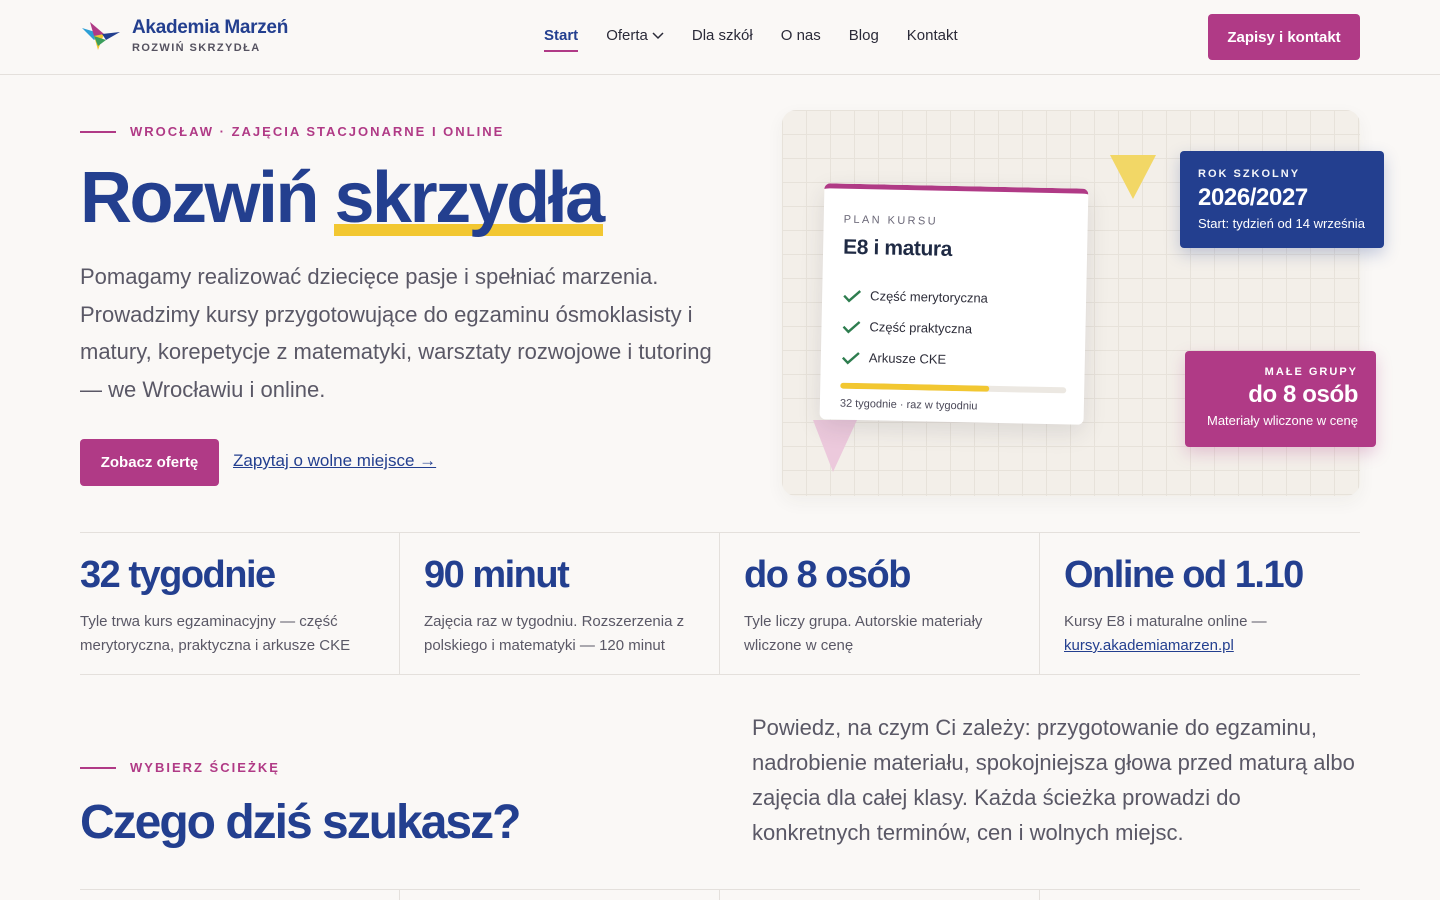 The image size is (1440, 900). Describe the element at coordinates (199, 198) in the screenshot. I see `hero-title-main: Rozwiń` at that location.